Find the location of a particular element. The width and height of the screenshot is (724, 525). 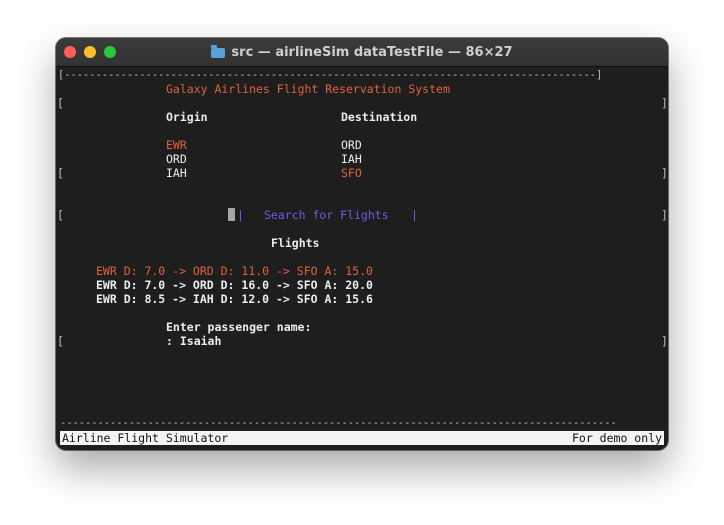

origin-header: Origin is located at coordinates (187, 117).